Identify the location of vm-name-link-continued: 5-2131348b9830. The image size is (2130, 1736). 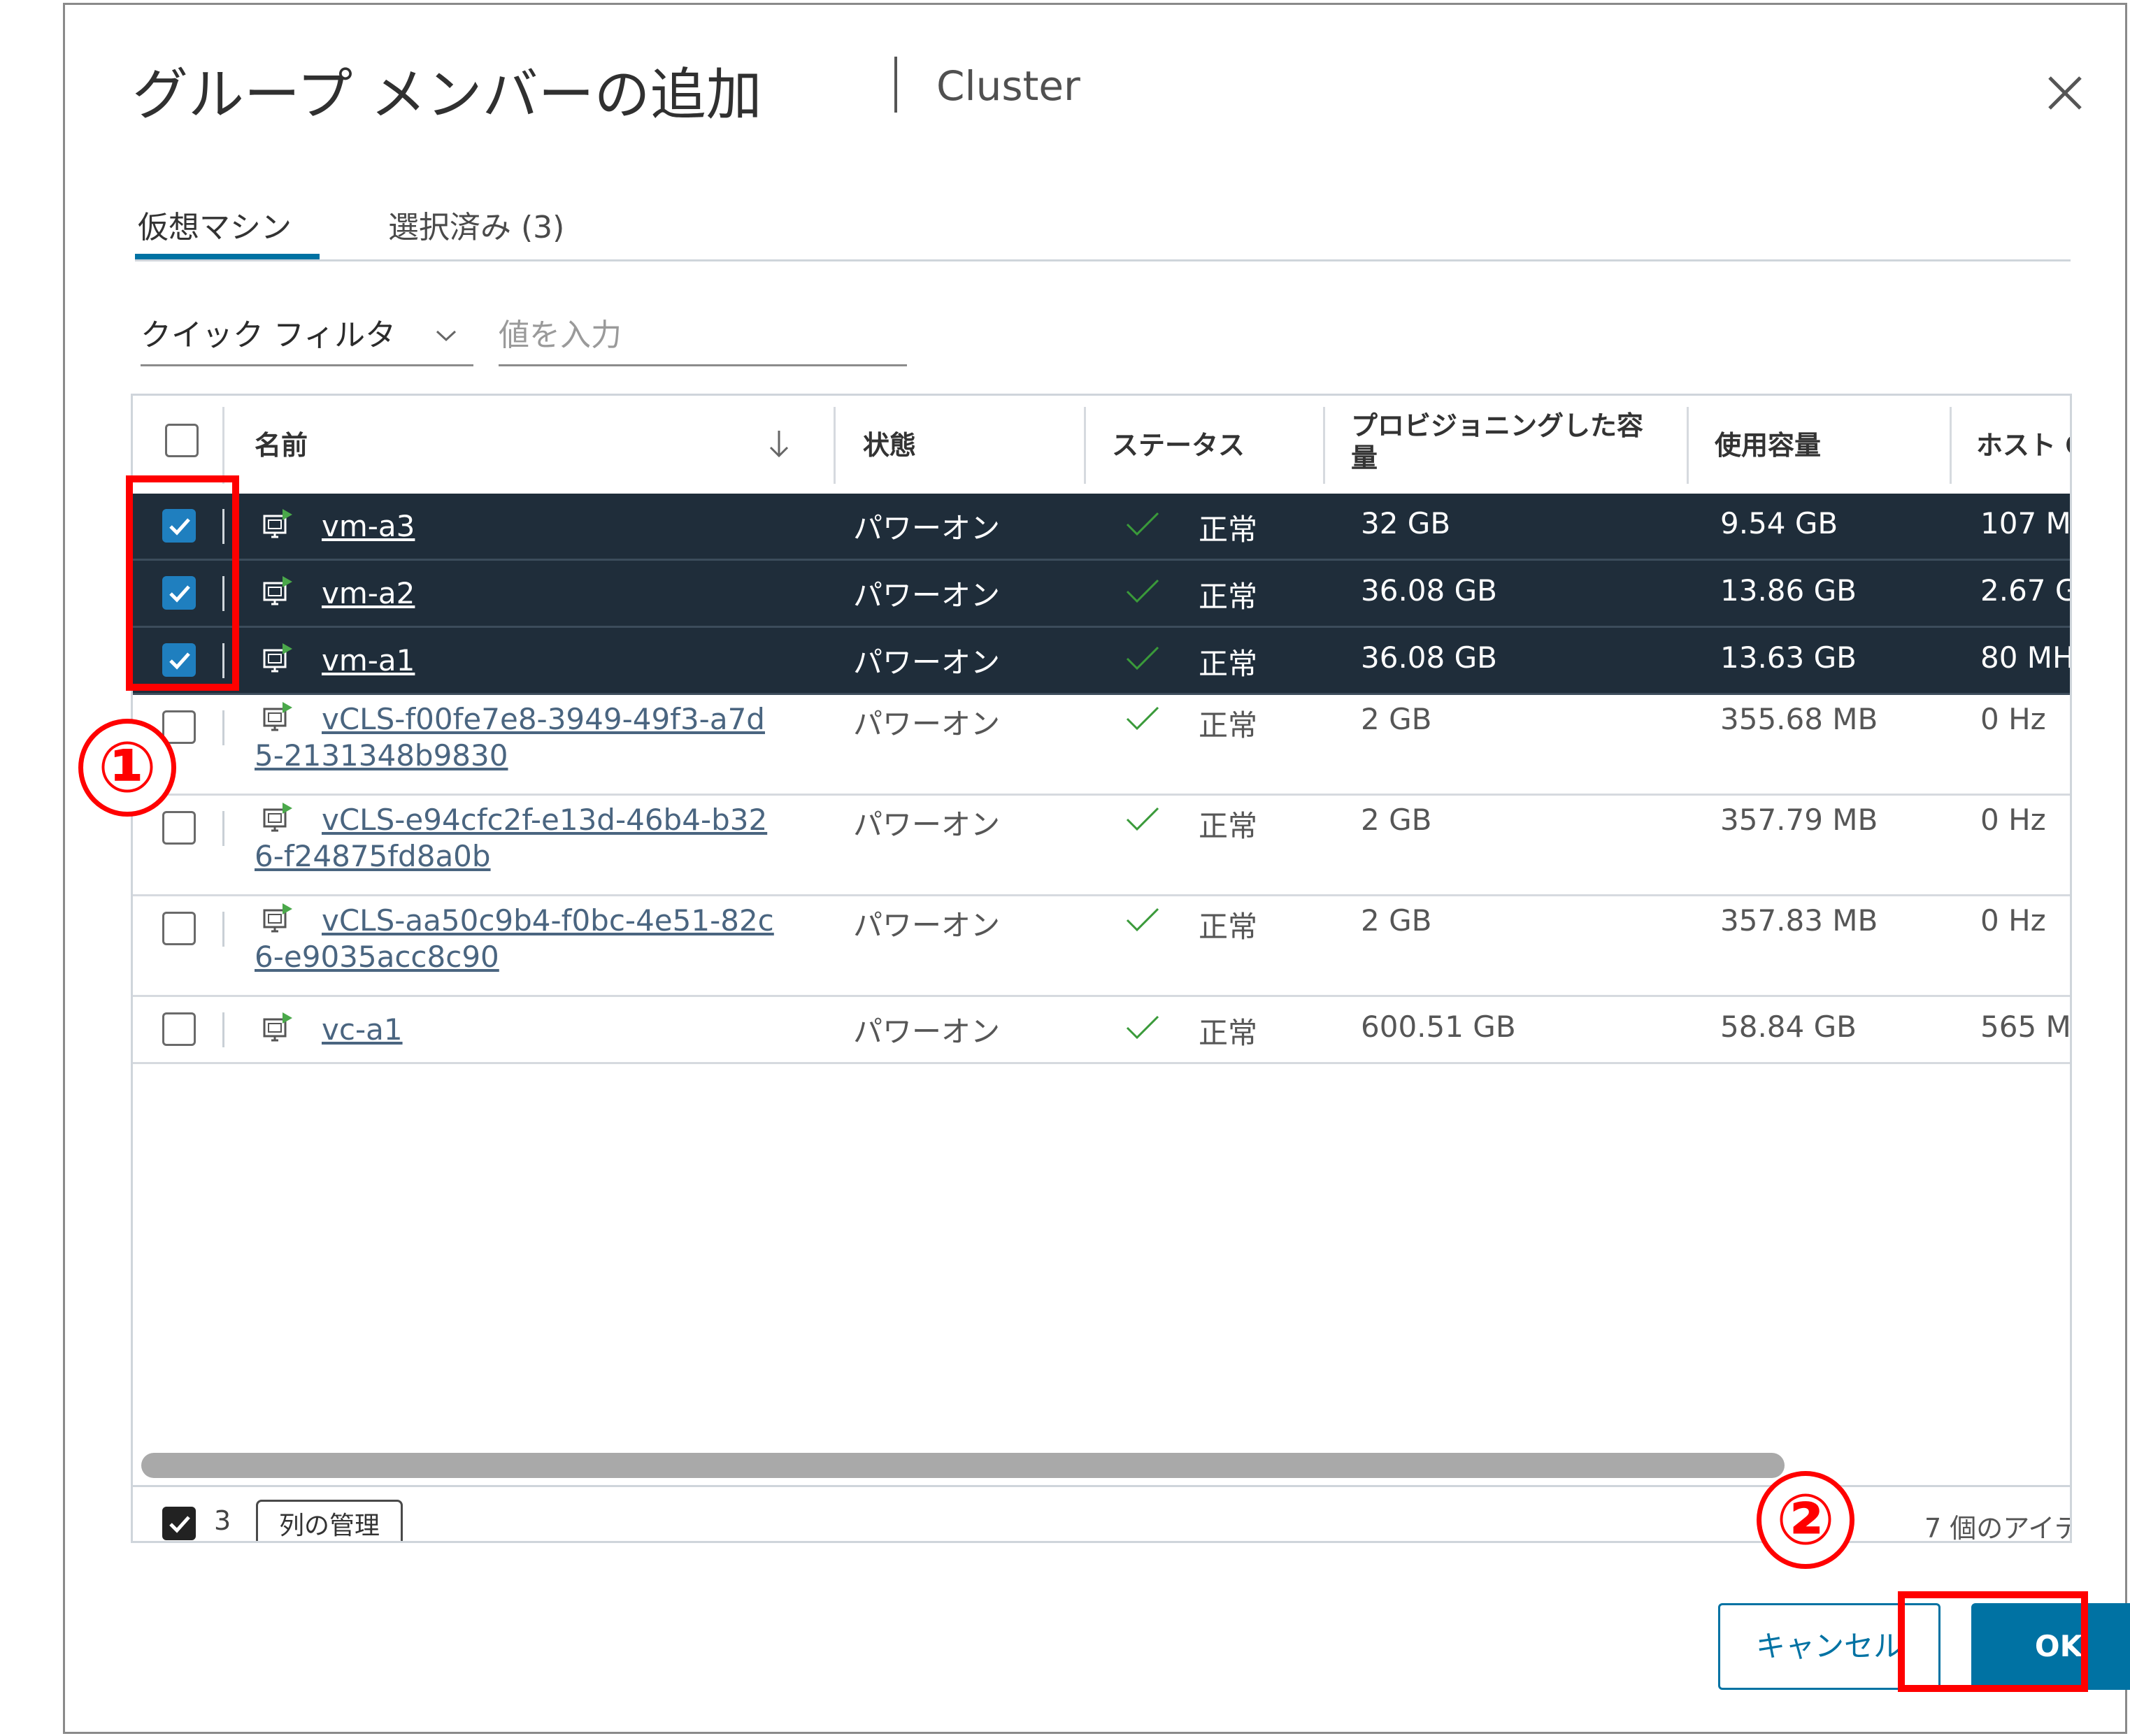
(381, 755).